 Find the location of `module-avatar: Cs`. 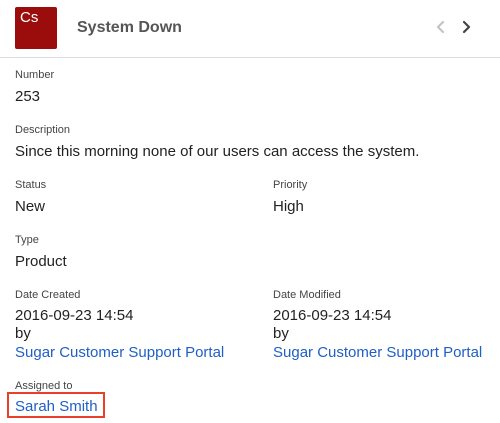

module-avatar: Cs is located at coordinates (36, 28).